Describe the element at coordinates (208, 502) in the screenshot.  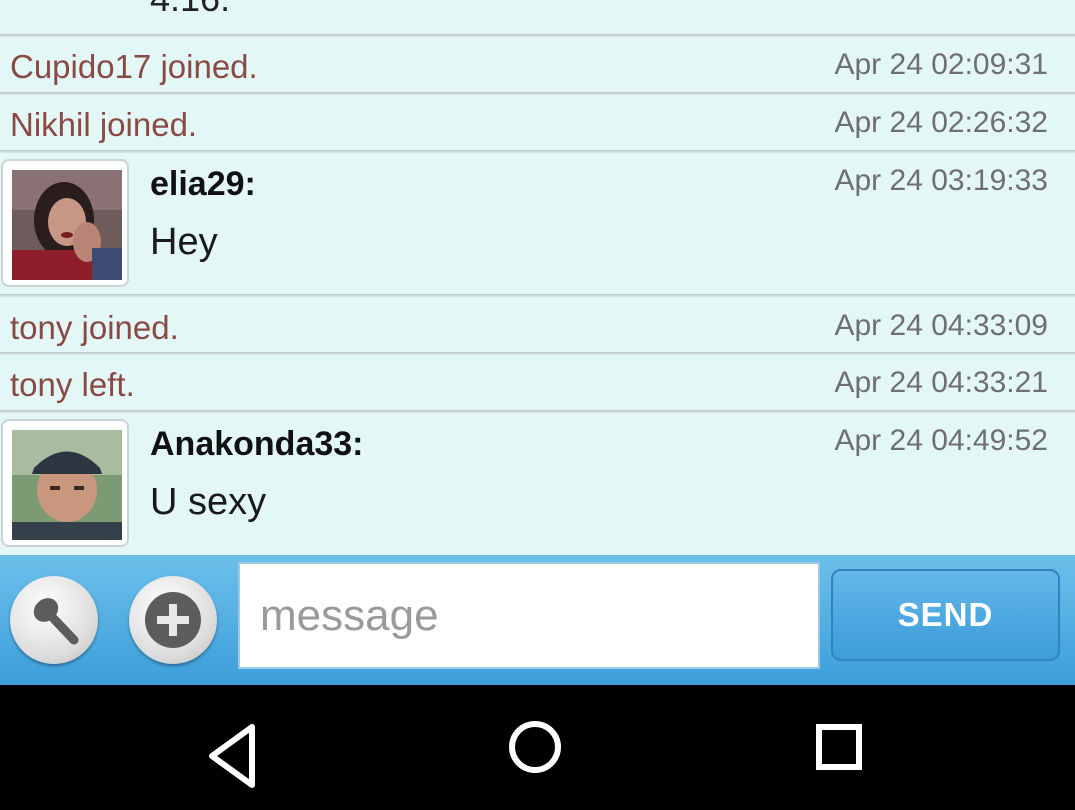
I see `message-text: U sexy` at that location.